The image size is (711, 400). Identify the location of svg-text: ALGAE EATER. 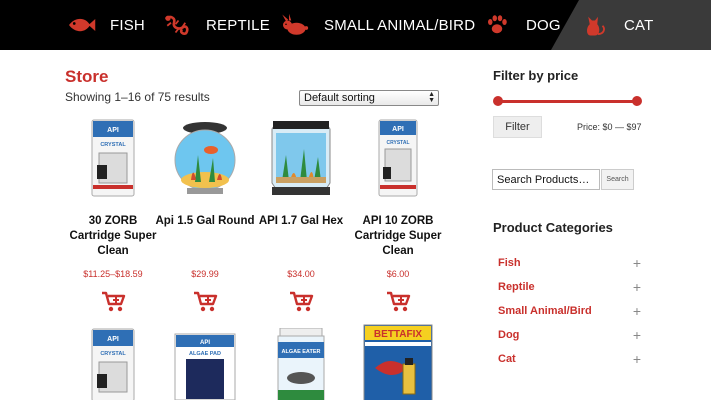
(300, 352).